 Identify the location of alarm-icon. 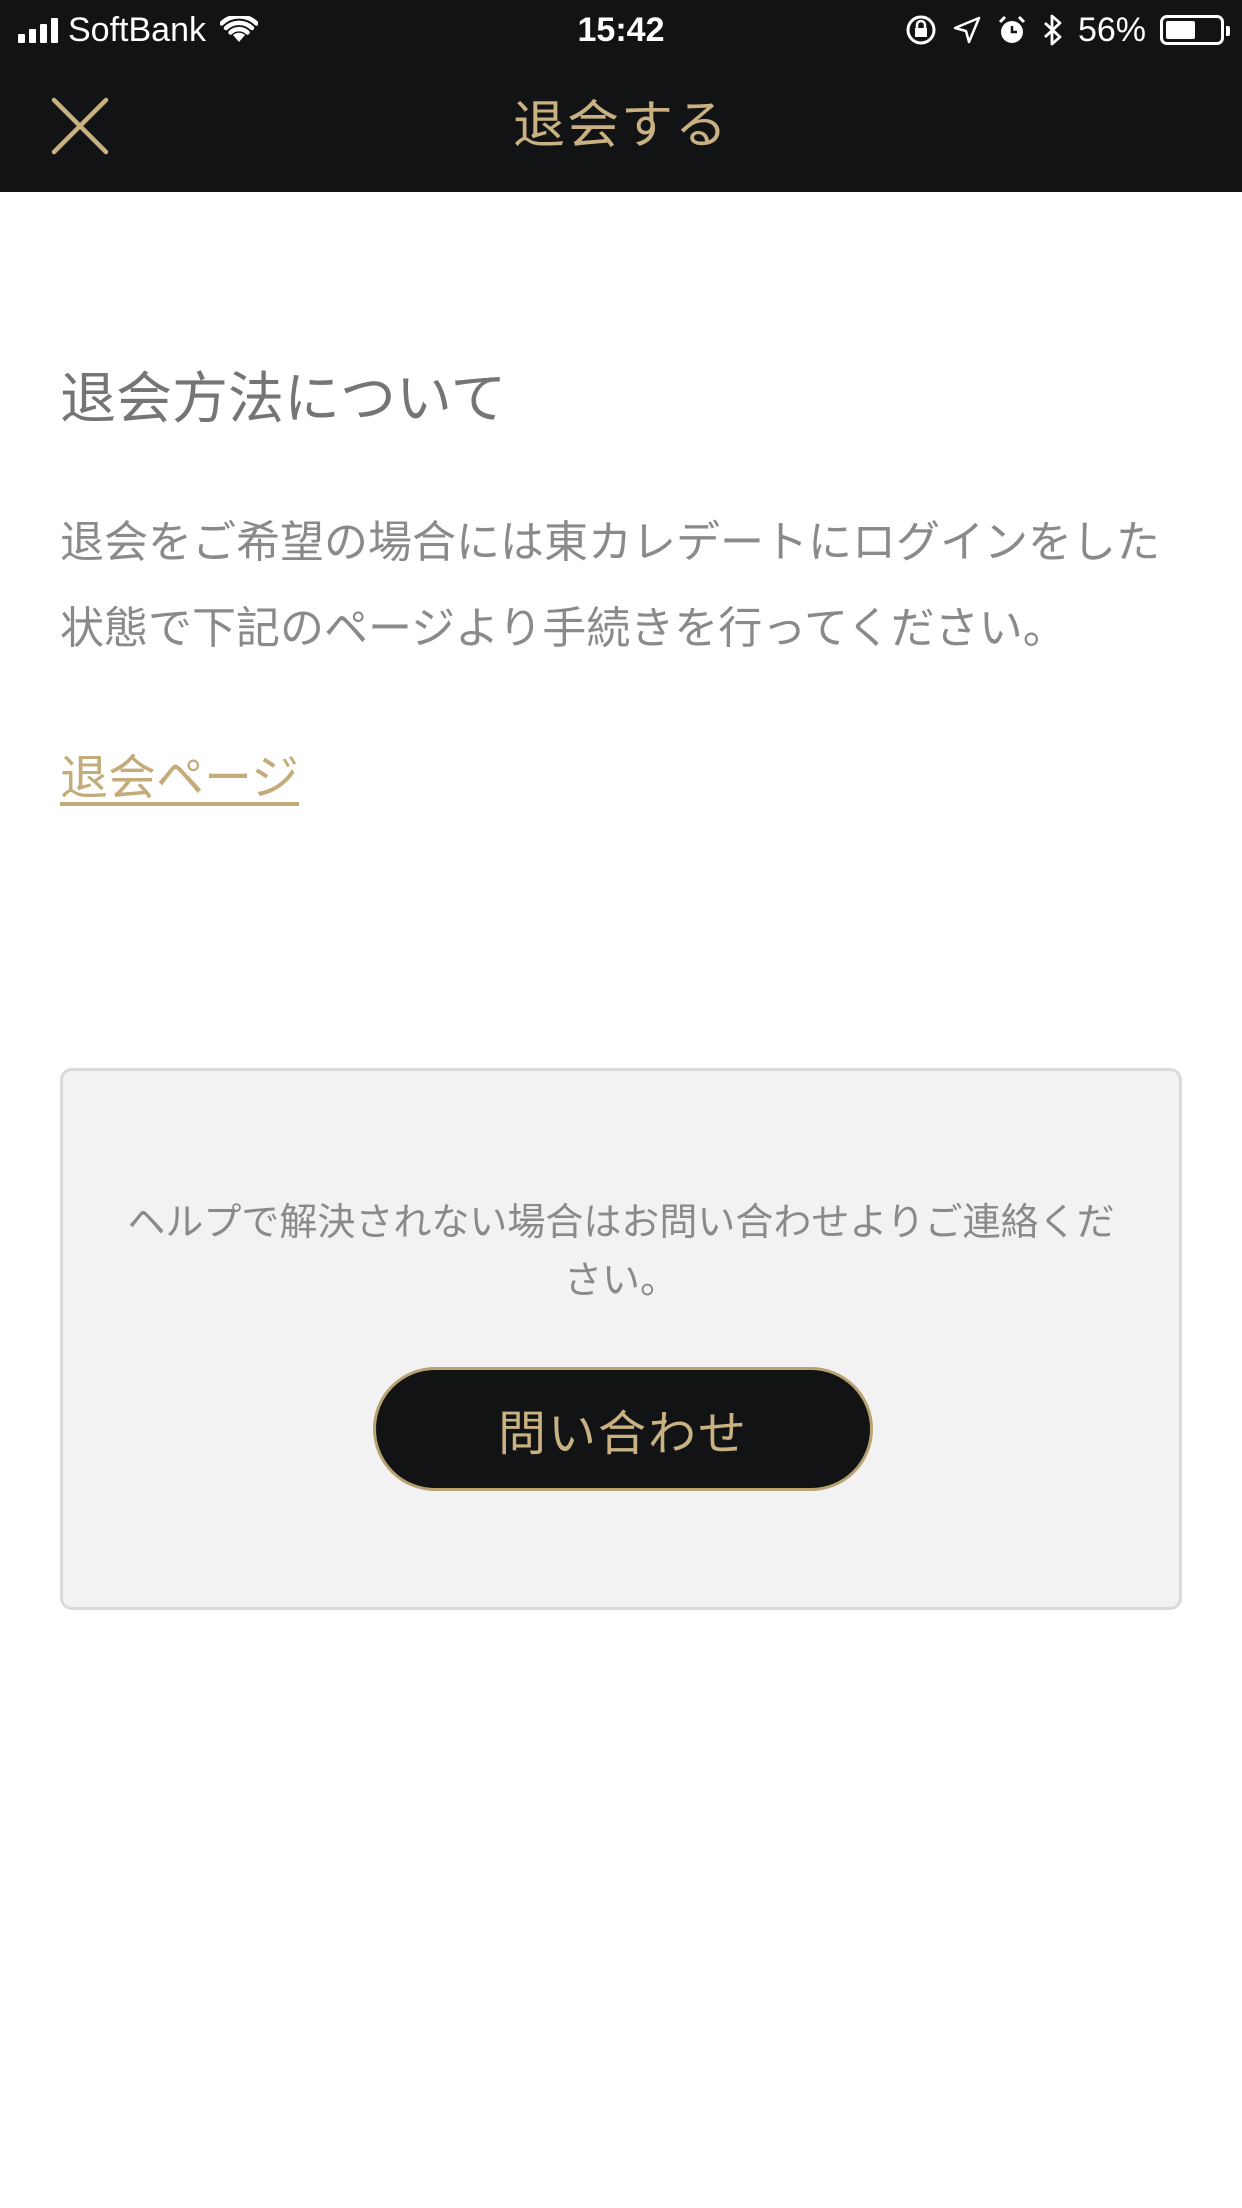
(1011, 29).